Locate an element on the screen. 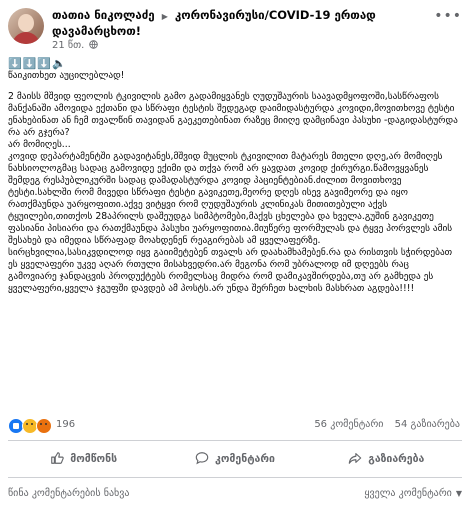 The width and height of the screenshot is (470, 517). divider-bottom is located at coordinates (235, 477).